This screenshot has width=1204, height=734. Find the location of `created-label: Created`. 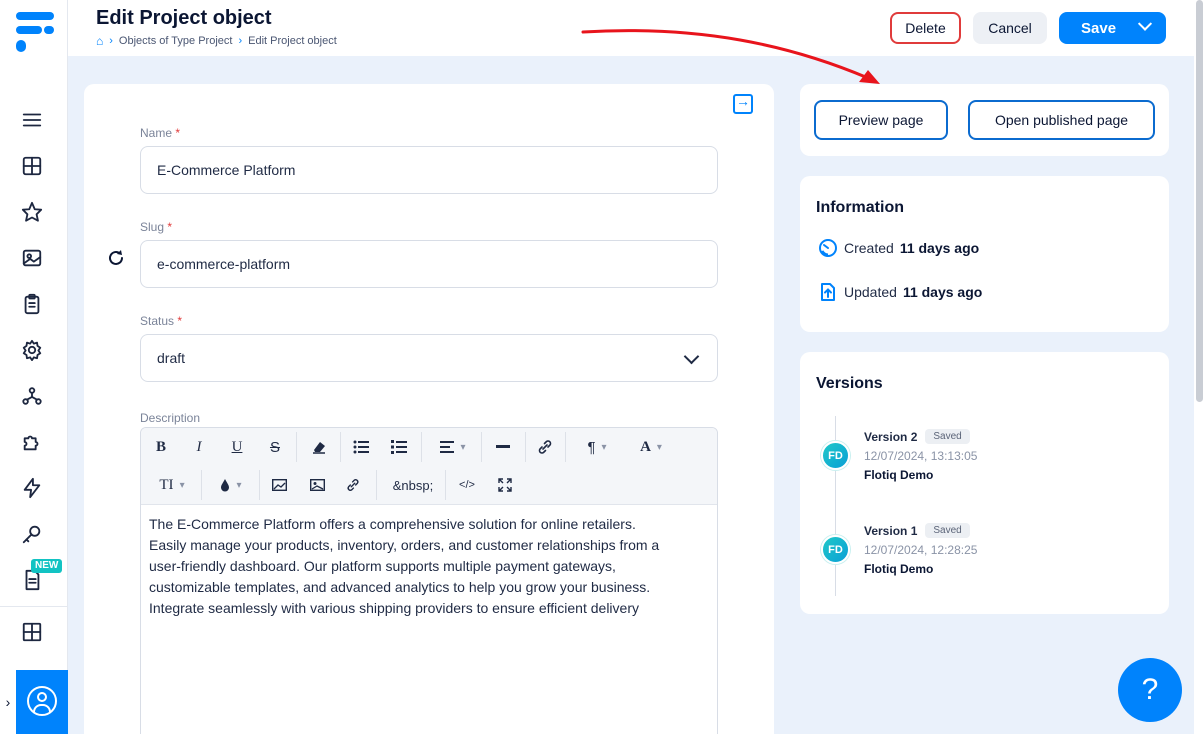

created-label: Created is located at coordinates (869, 248).